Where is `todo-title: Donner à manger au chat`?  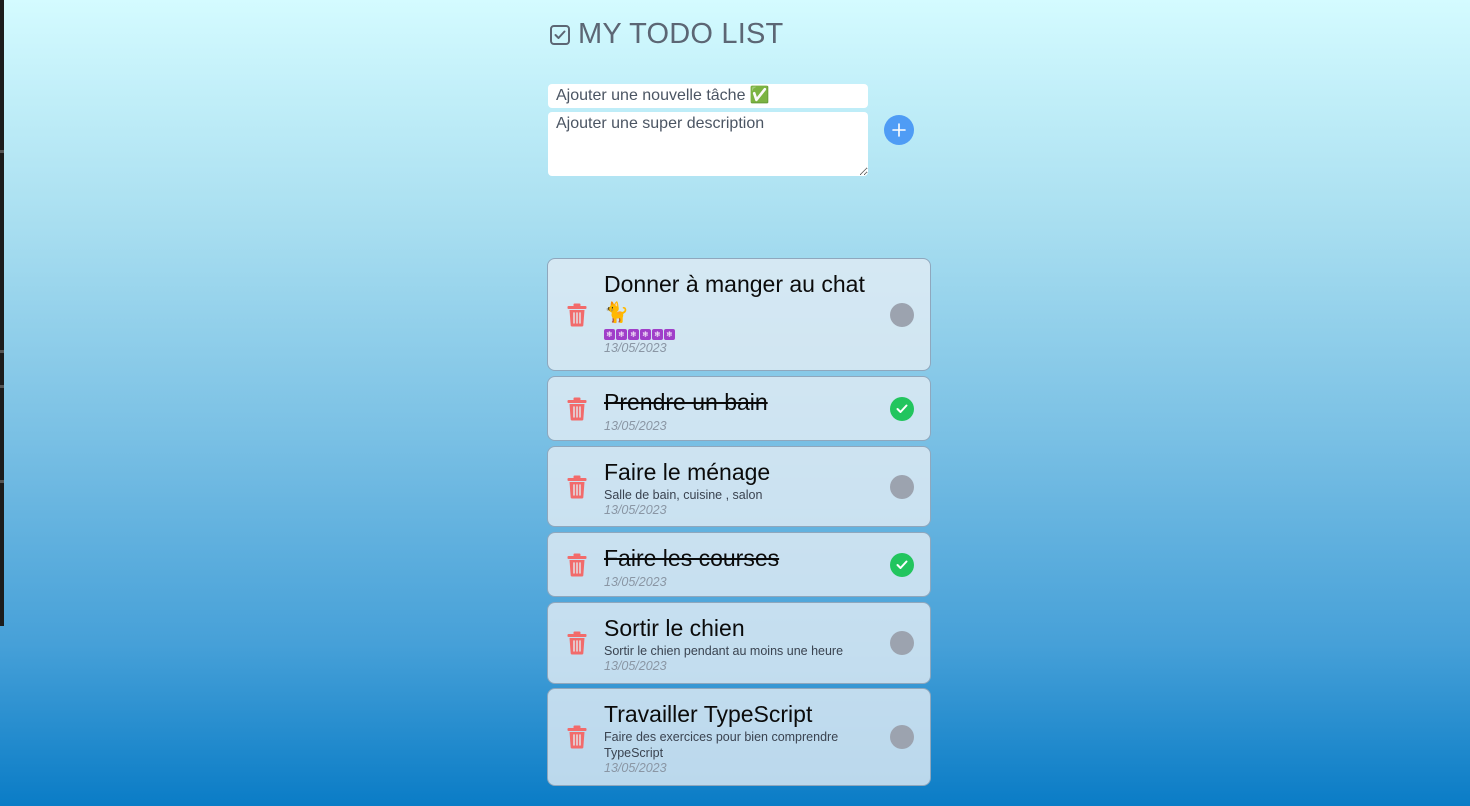
todo-title: Donner à manger au chat is located at coordinates (734, 284).